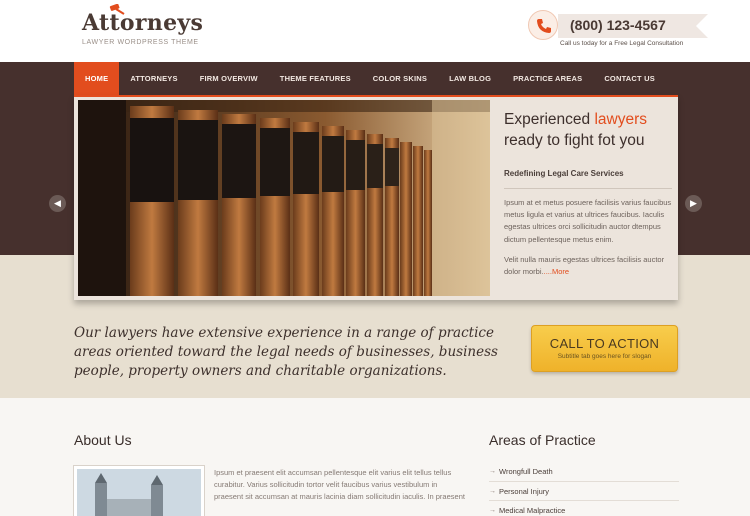 The height and width of the screenshot is (516, 750). Describe the element at coordinates (400, 78) in the screenshot. I see `nav-color-skins: COLOR SKINS` at that location.